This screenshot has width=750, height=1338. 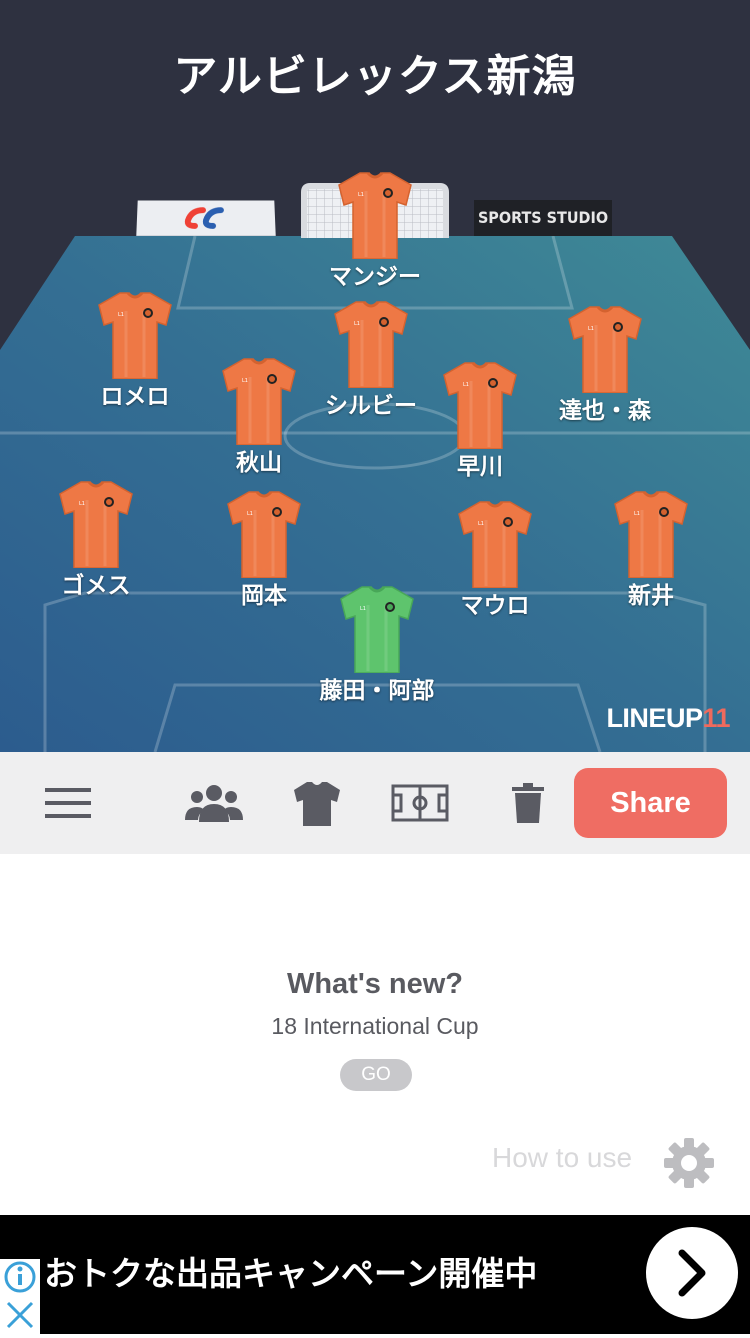 I want to click on player-name: 藤田・阿部, so click(x=377, y=691).